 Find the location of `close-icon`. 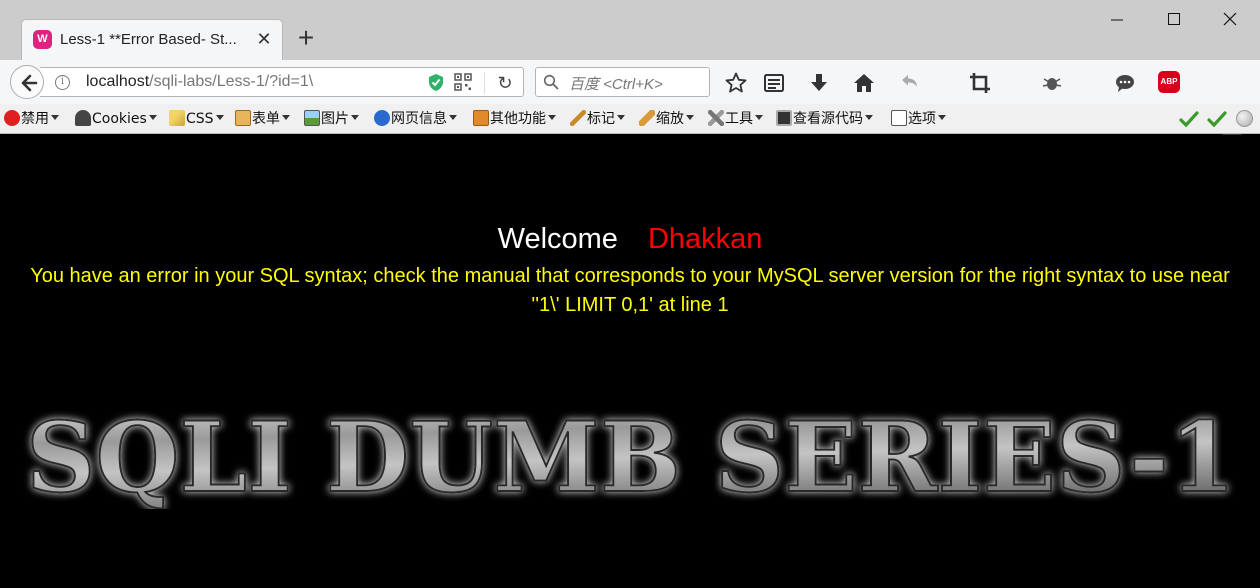

close-icon is located at coordinates (1230, 20).